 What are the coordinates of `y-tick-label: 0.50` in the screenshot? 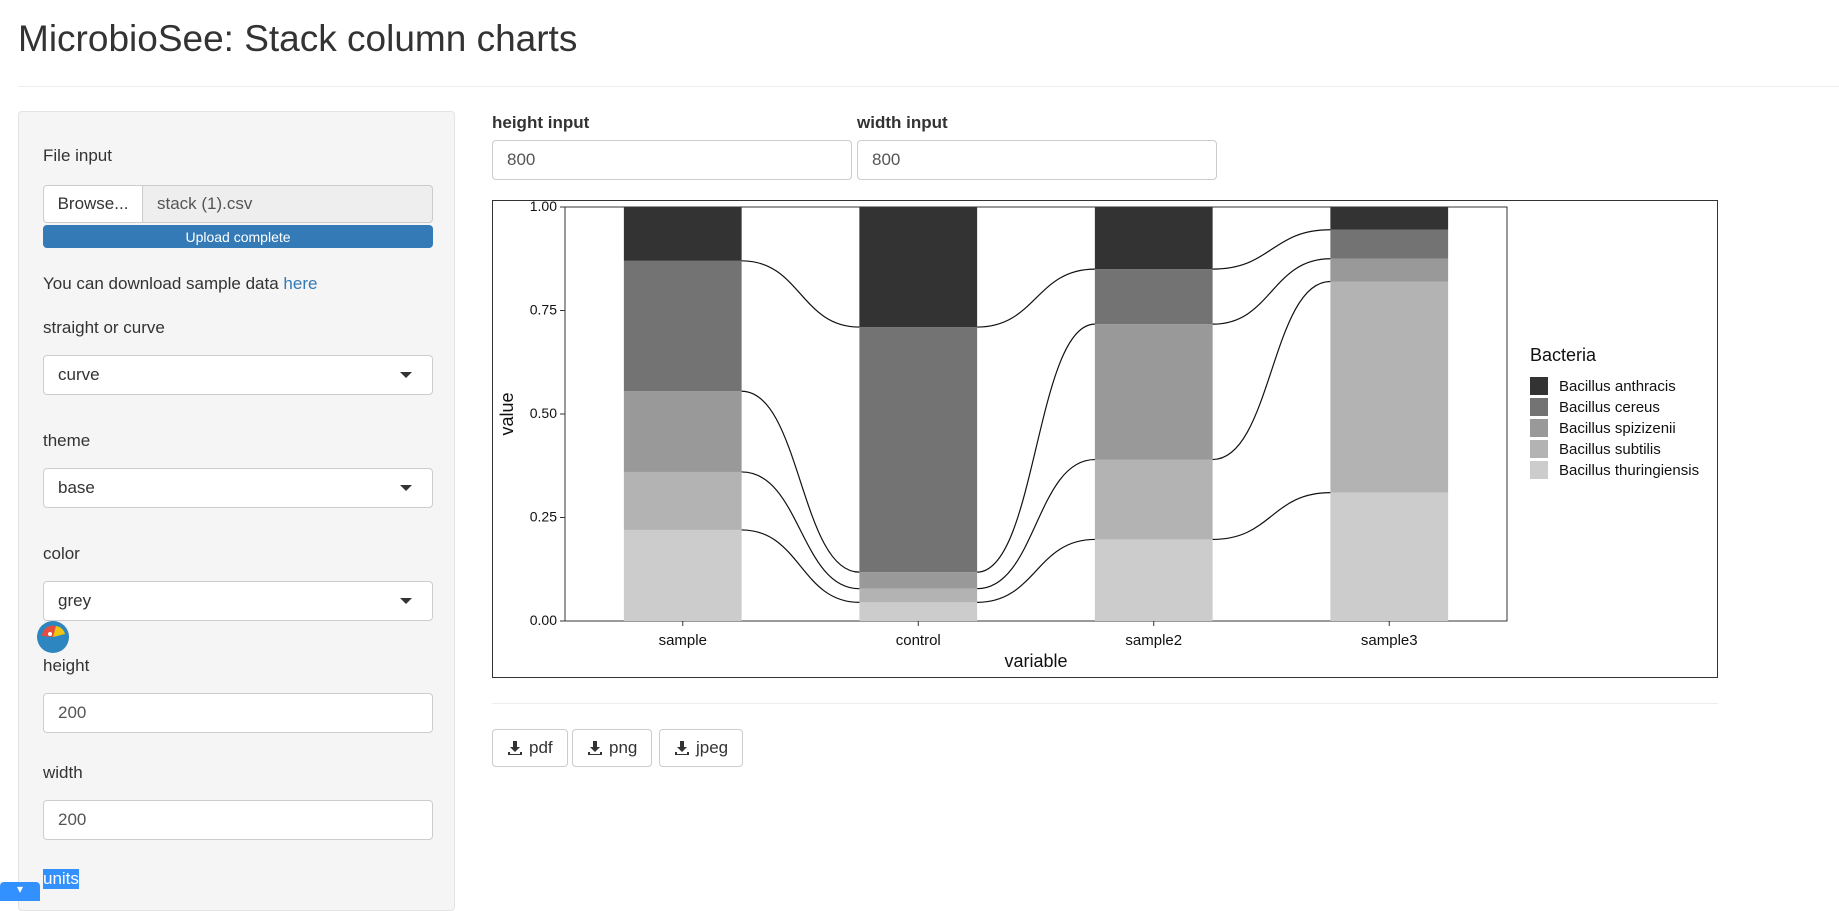 It's located at (543, 413).